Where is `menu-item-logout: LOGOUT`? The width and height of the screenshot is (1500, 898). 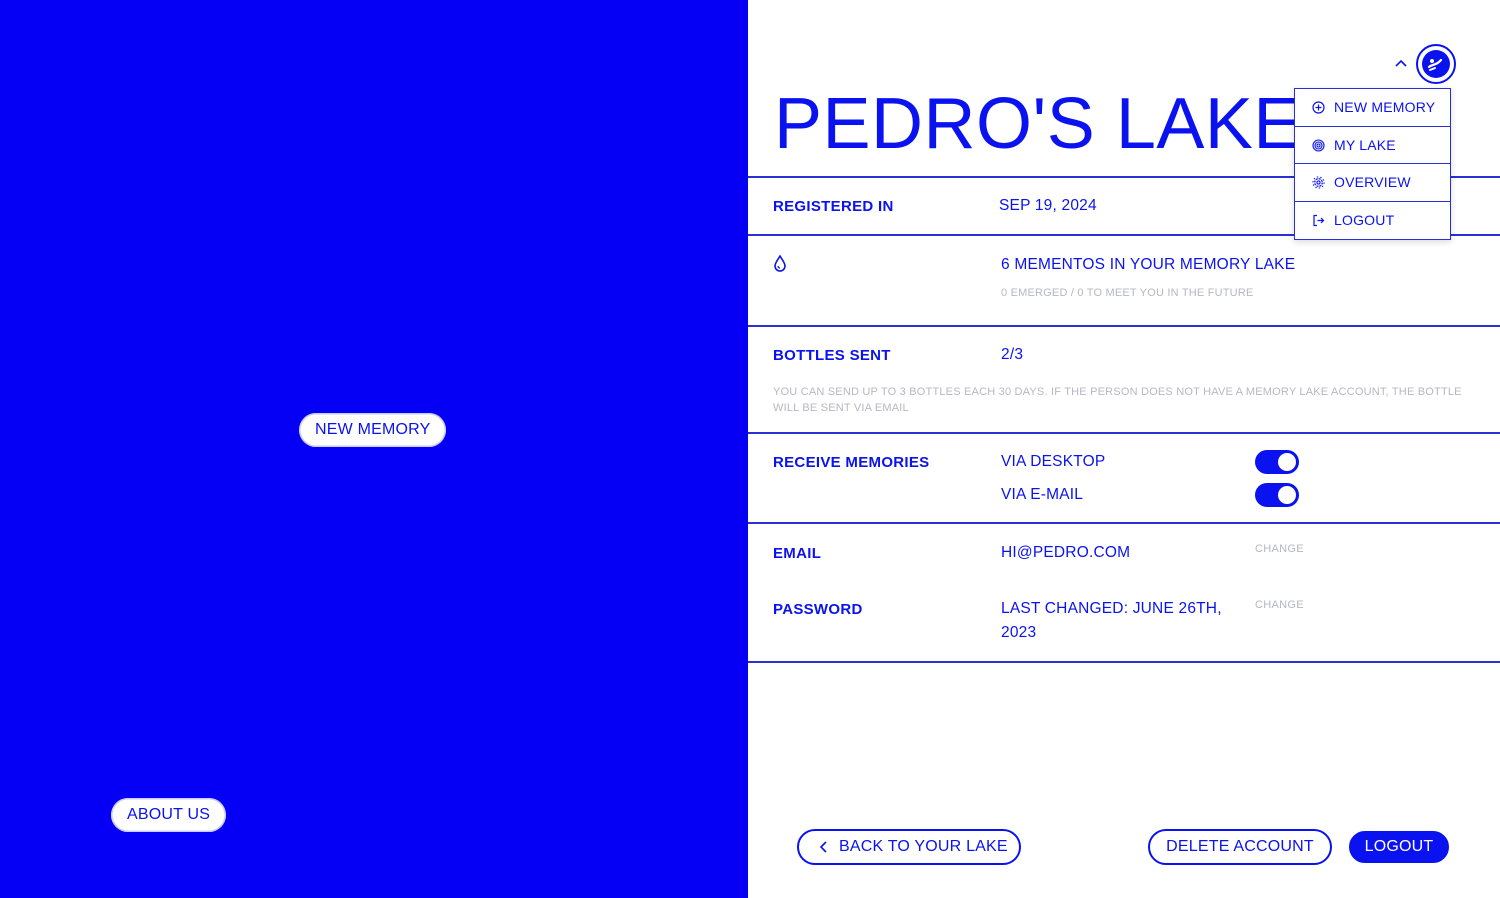 menu-item-logout: LOGOUT is located at coordinates (1372, 221).